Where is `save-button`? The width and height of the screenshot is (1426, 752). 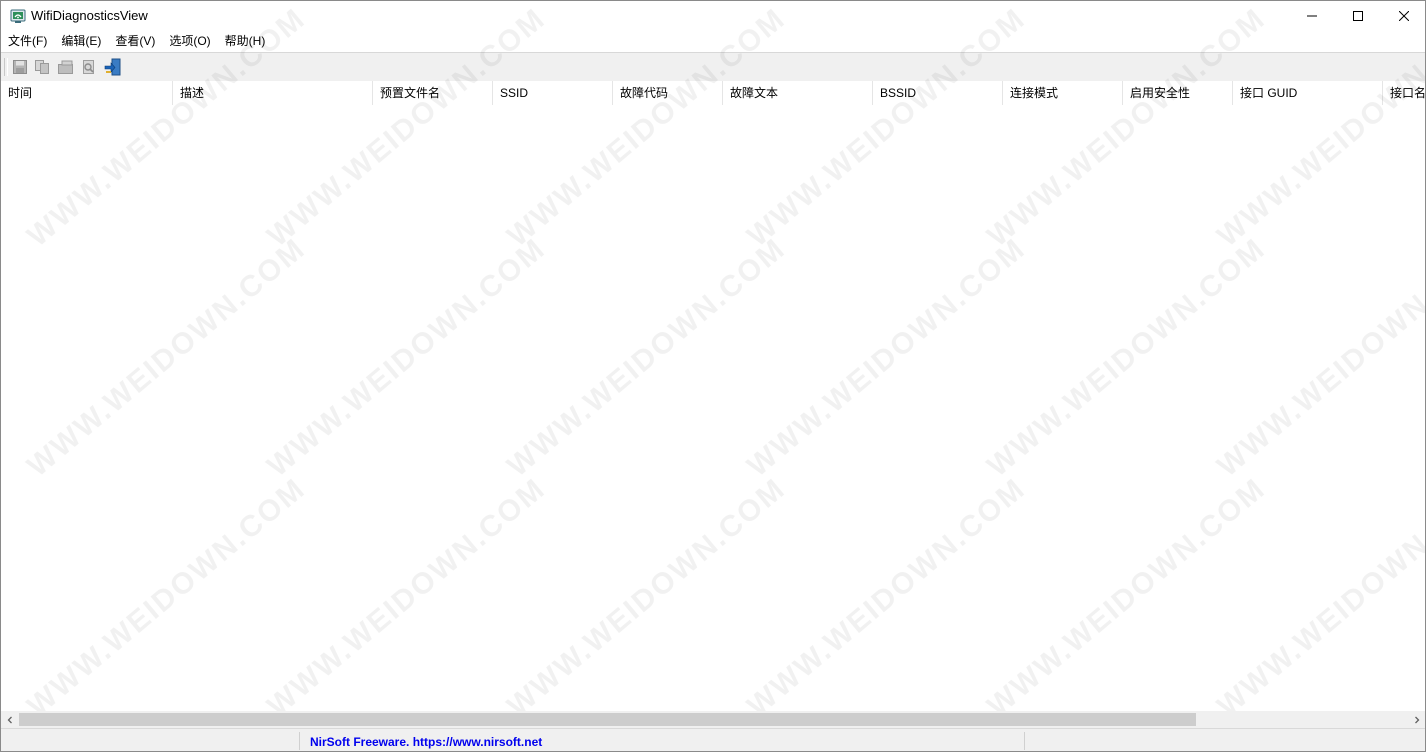 save-button is located at coordinates (20, 67).